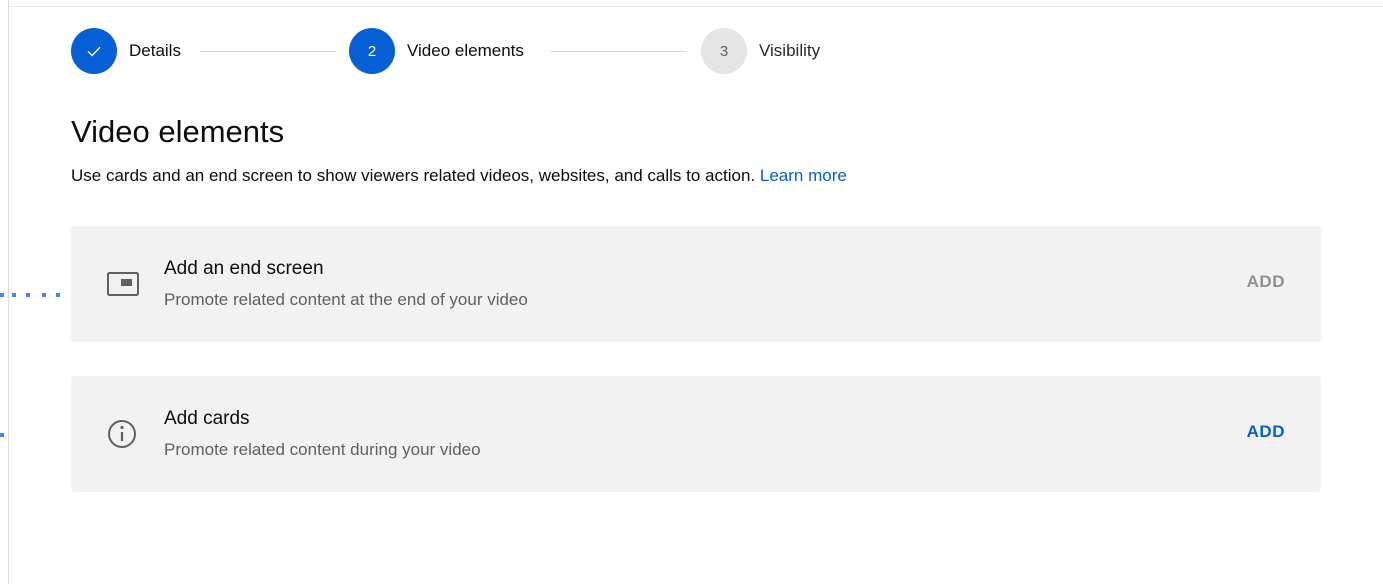 The image size is (1383, 584). Describe the element at coordinates (207, 418) in the screenshot. I see `card-title: Add cards` at that location.